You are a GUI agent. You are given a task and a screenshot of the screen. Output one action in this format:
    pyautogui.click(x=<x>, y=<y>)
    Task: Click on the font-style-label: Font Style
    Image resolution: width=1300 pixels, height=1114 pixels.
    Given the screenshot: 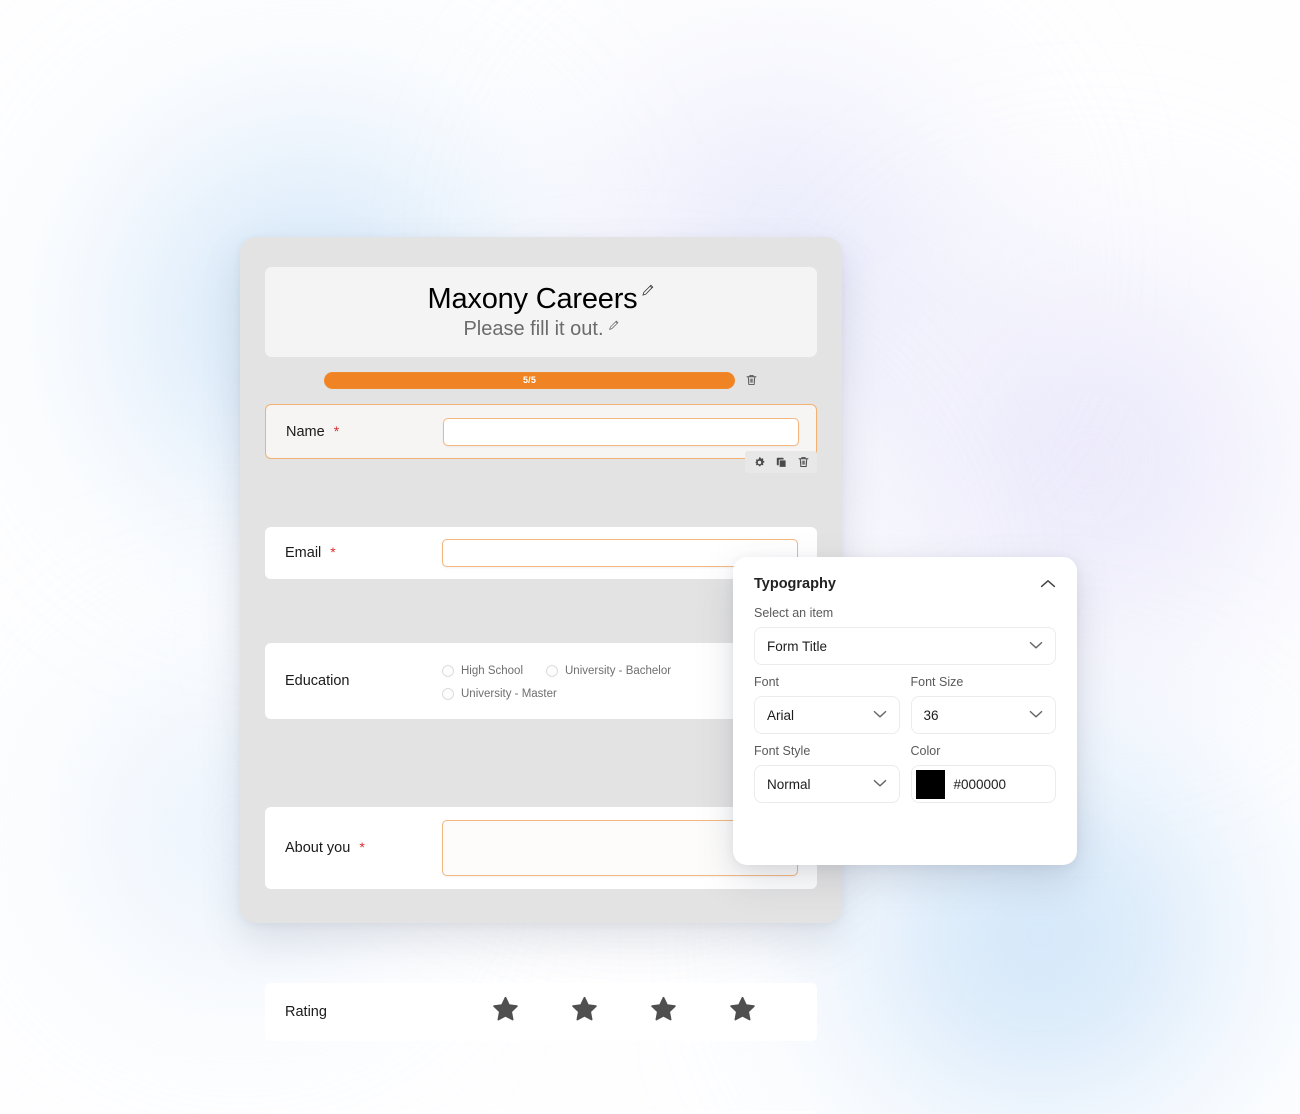 What is the action you would take?
    pyautogui.click(x=782, y=751)
    